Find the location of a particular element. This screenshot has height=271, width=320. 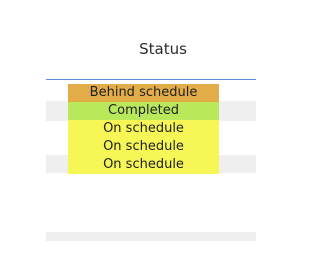

header-divider is located at coordinates (151, 79).